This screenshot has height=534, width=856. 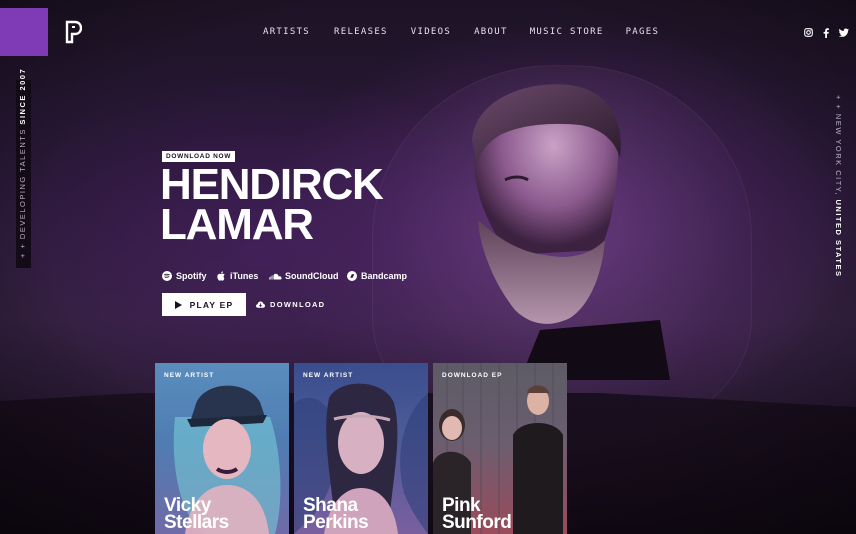 What do you see at coordinates (222, 448) in the screenshot?
I see `artist-card-vicky-stellars: NEW ARTIST Vicky Stellars` at bounding box center [222, 448].